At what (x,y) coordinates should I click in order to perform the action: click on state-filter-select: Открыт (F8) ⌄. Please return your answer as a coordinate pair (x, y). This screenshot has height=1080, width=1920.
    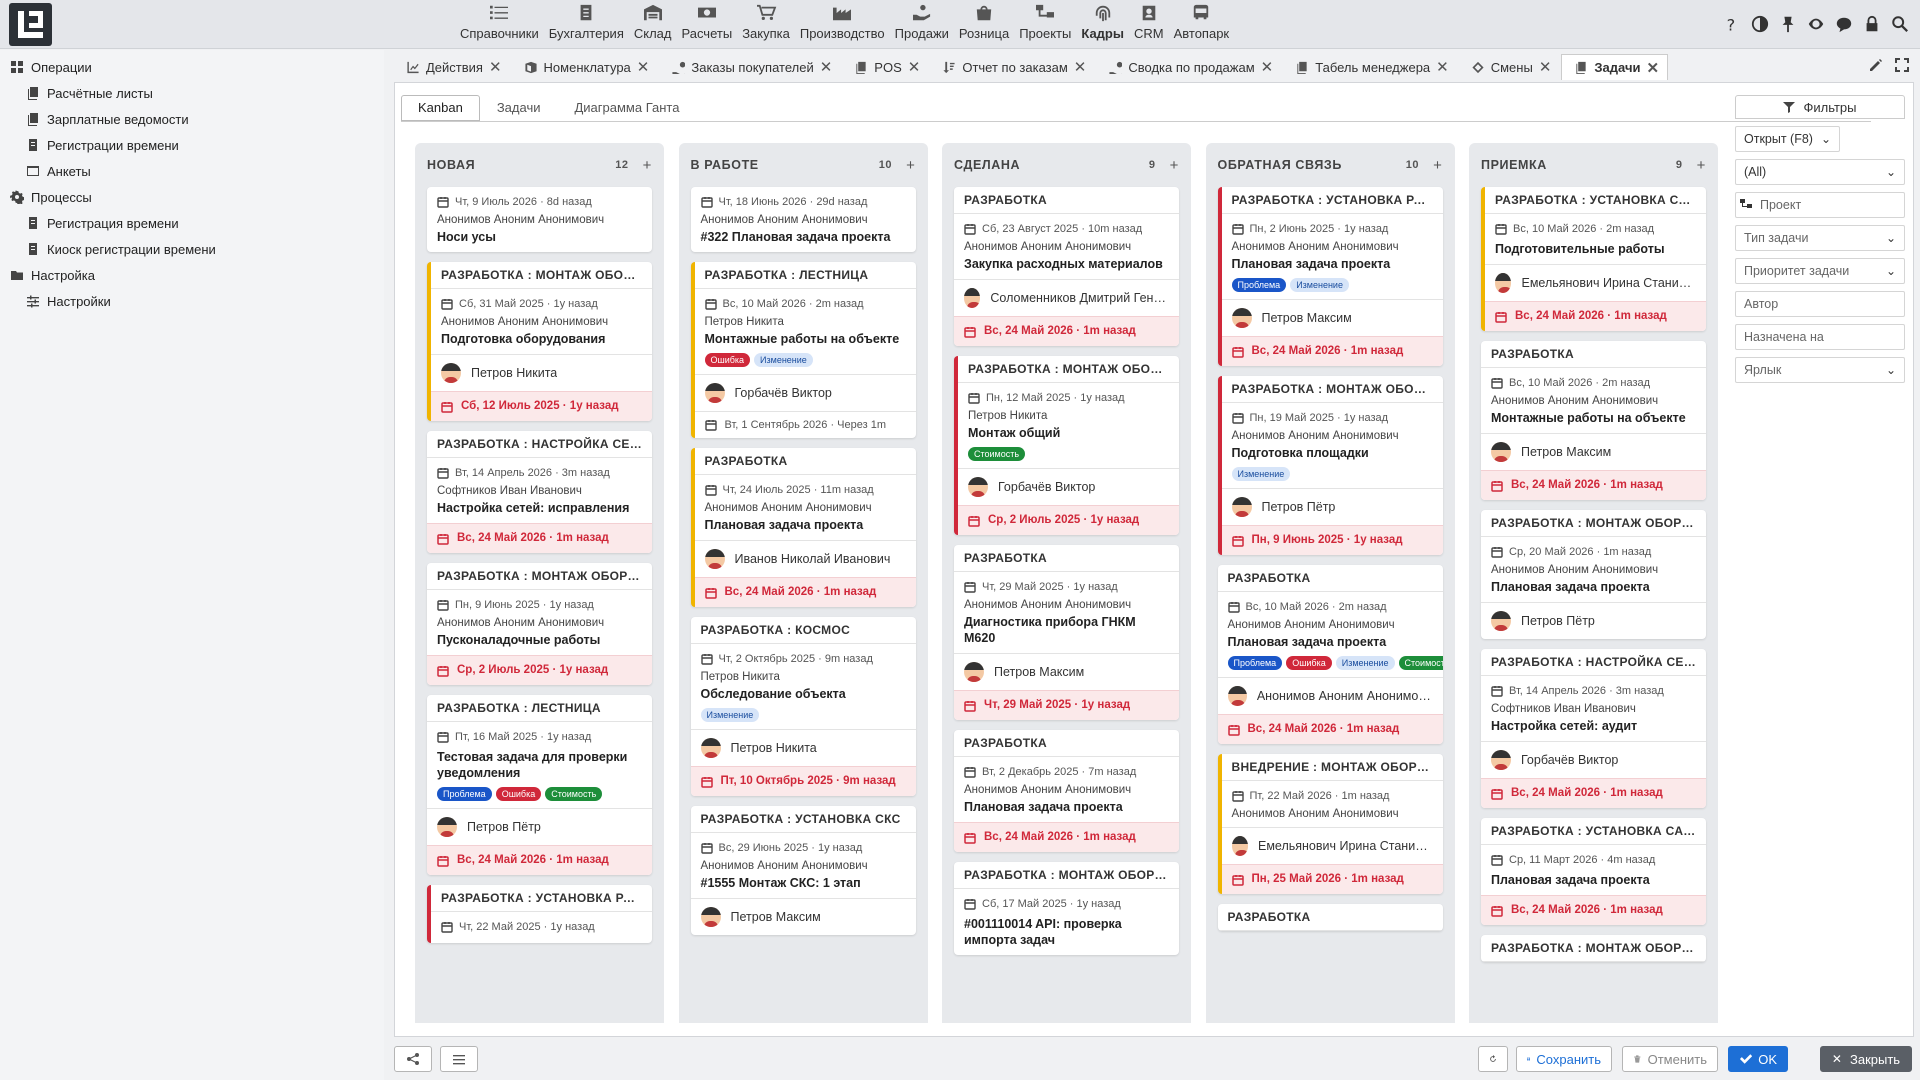
    Looking at the image, I should click on (1787, 139).